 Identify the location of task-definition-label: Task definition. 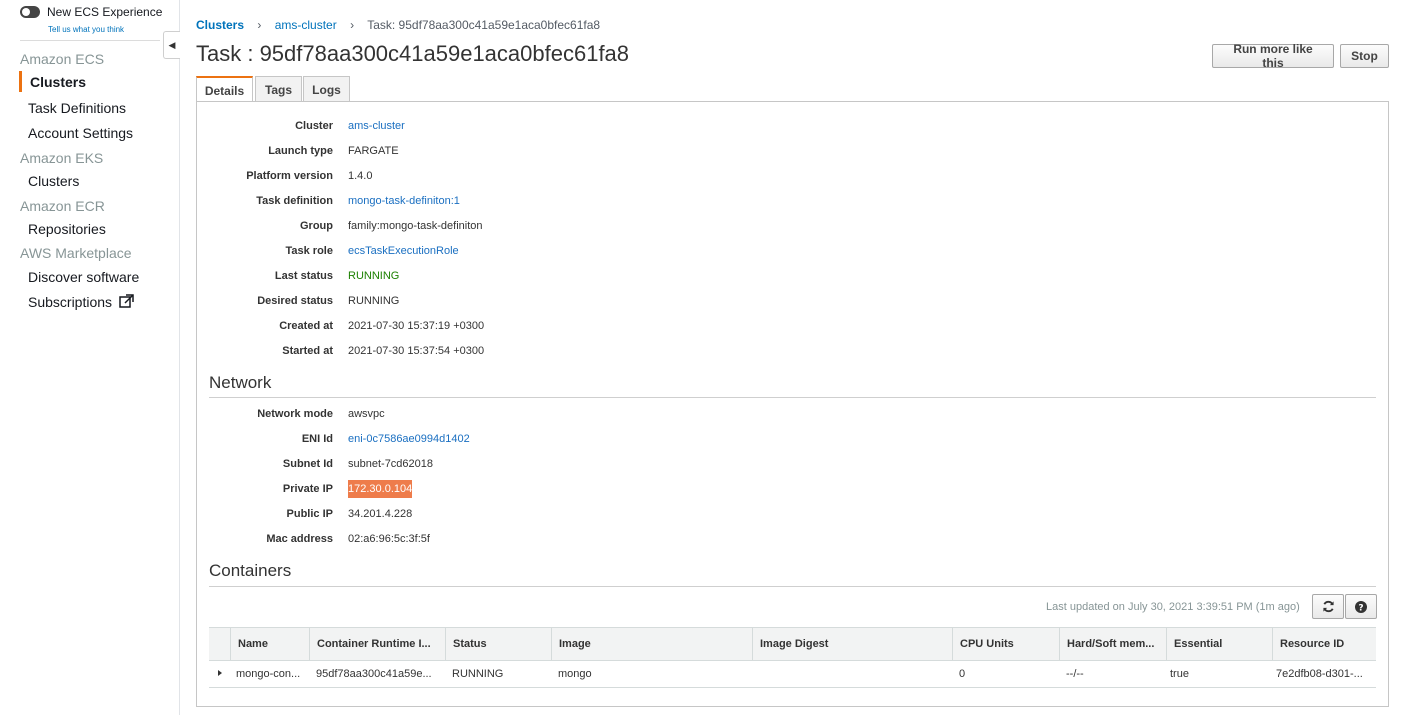
(294, 201).